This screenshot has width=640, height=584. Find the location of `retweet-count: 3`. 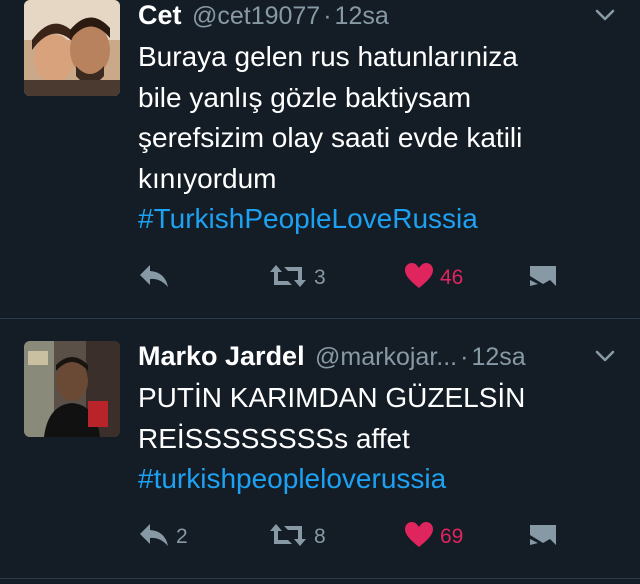

retweet-count: 3 is located at coordinates (320, 277).